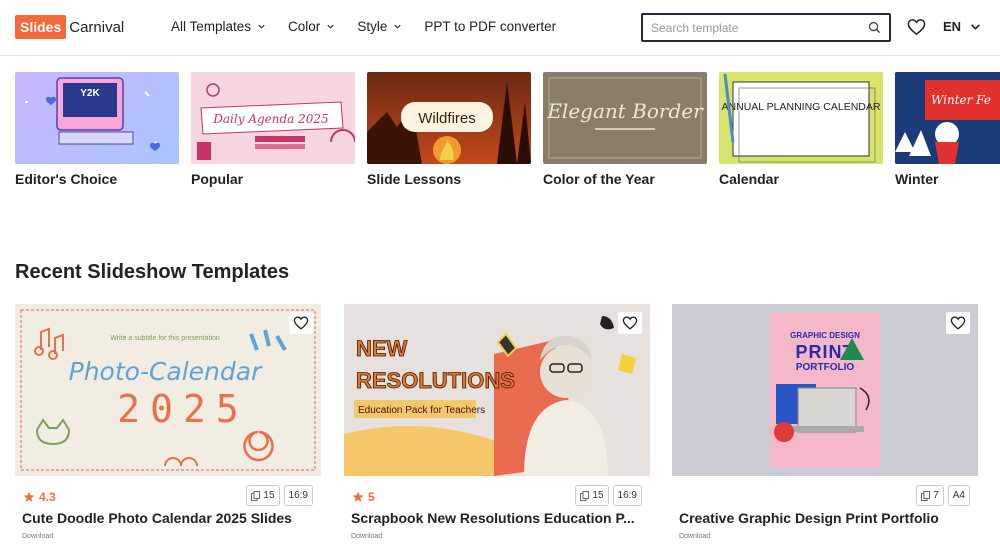  I want to click on category-editors-choice: Y2K Editor's Choice, so click(97, 129).